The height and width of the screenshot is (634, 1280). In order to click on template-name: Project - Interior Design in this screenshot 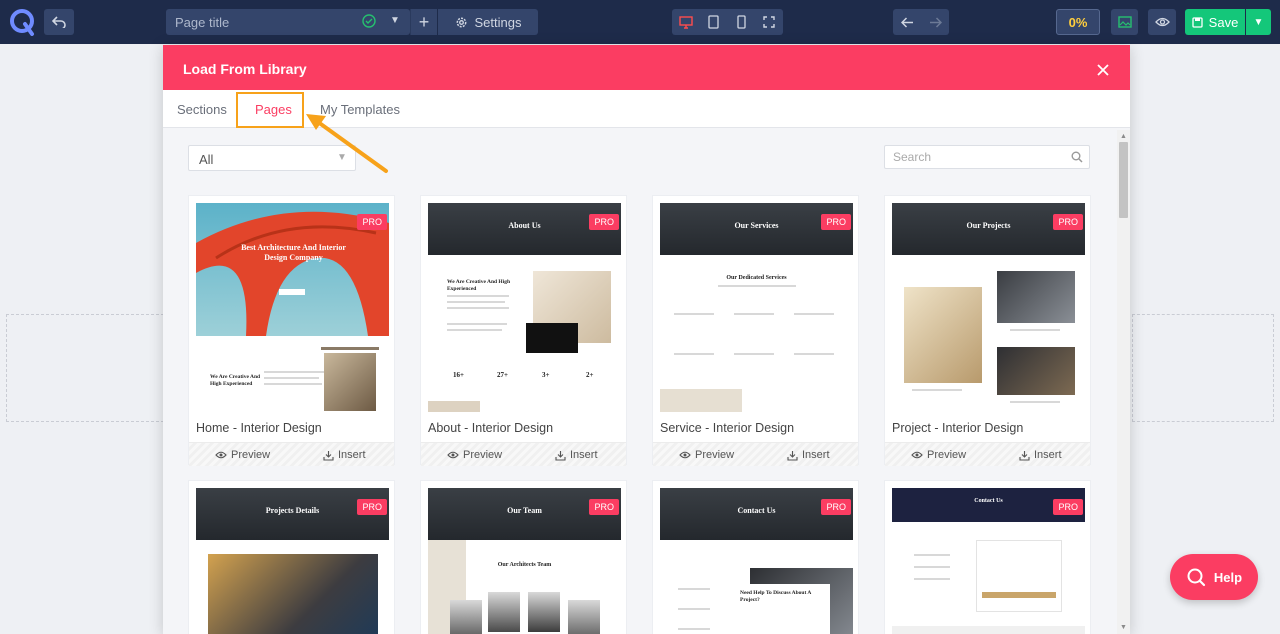, I will do `click(958, 428)`.